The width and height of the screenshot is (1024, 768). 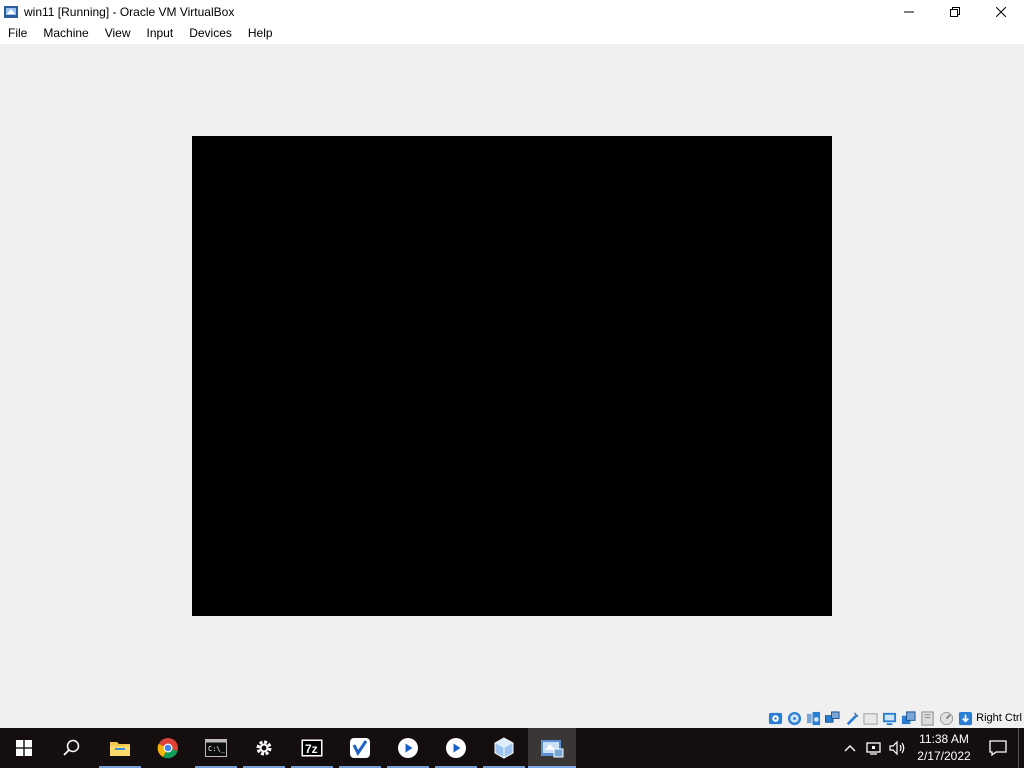 I want to click on settings-icon, so click(x=264, y=748).